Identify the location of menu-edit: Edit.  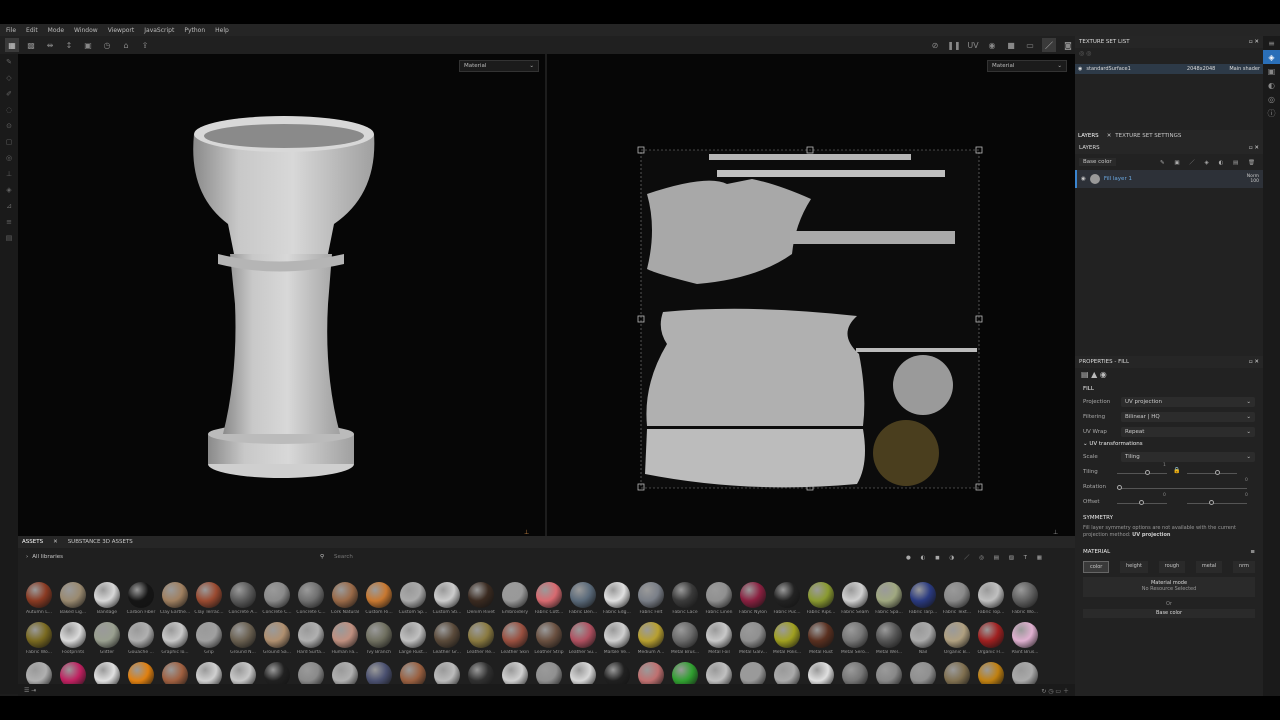
(32, 30).